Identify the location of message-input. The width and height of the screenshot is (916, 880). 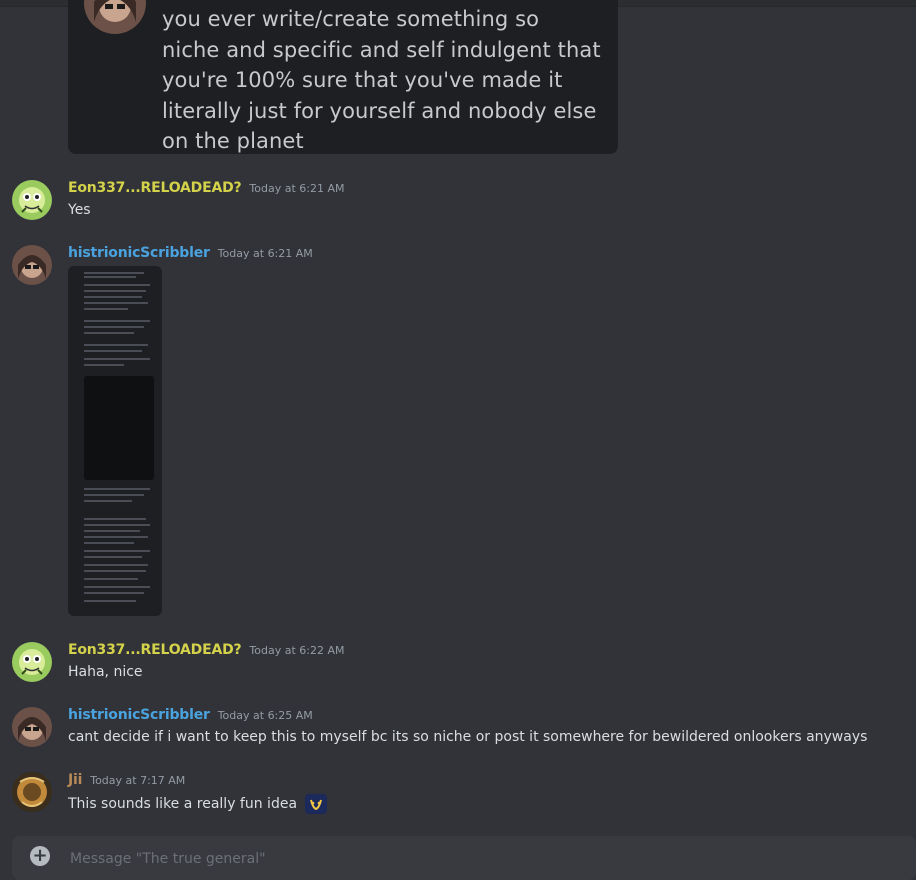
(480, 859).